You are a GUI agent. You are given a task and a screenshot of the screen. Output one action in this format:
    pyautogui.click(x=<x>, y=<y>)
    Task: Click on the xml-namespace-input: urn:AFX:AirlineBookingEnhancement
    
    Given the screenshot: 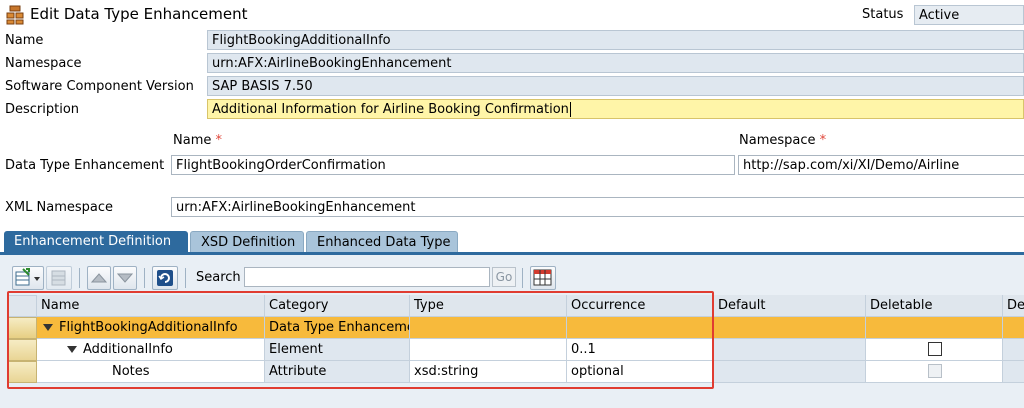 What is the action you would take?
    pyautogui.click(x=597, y=207)
    